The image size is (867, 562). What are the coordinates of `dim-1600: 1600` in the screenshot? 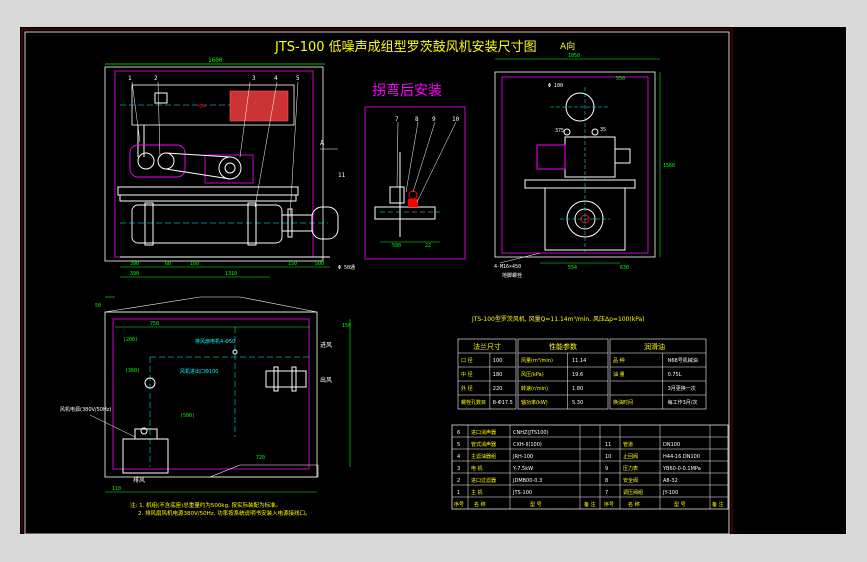 It's located at (215, 60).